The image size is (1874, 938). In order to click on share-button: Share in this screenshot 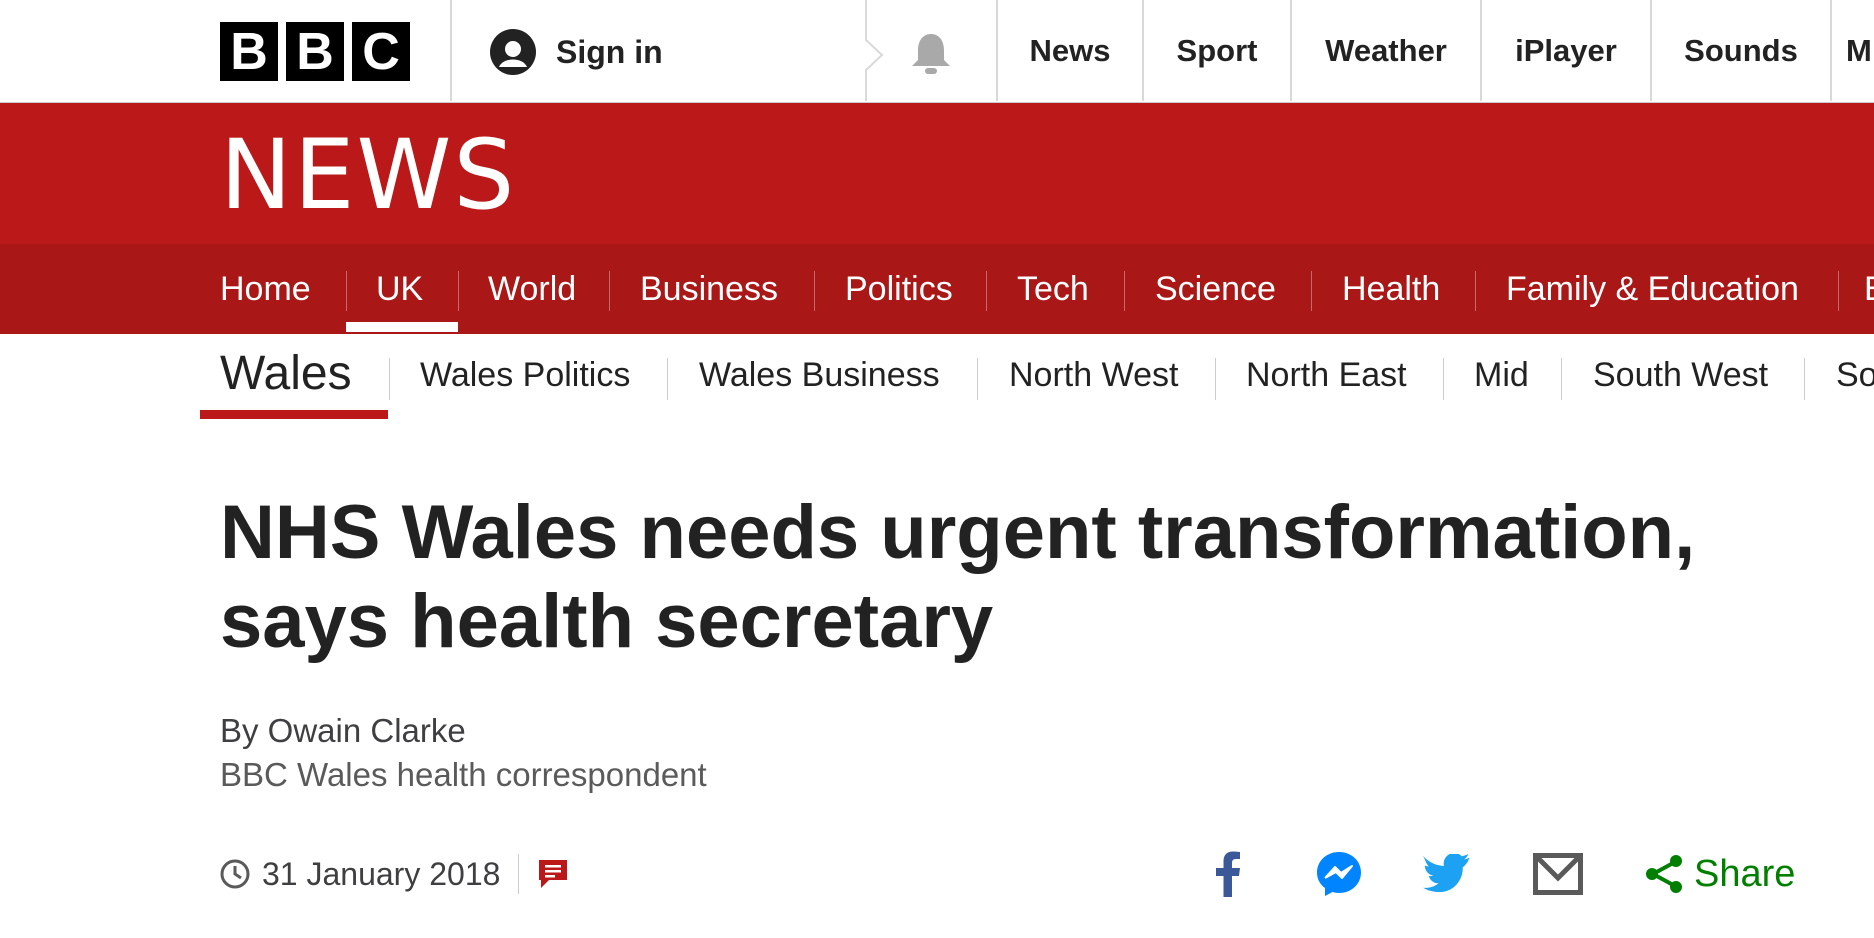, I will do `click(1724, 874)`.